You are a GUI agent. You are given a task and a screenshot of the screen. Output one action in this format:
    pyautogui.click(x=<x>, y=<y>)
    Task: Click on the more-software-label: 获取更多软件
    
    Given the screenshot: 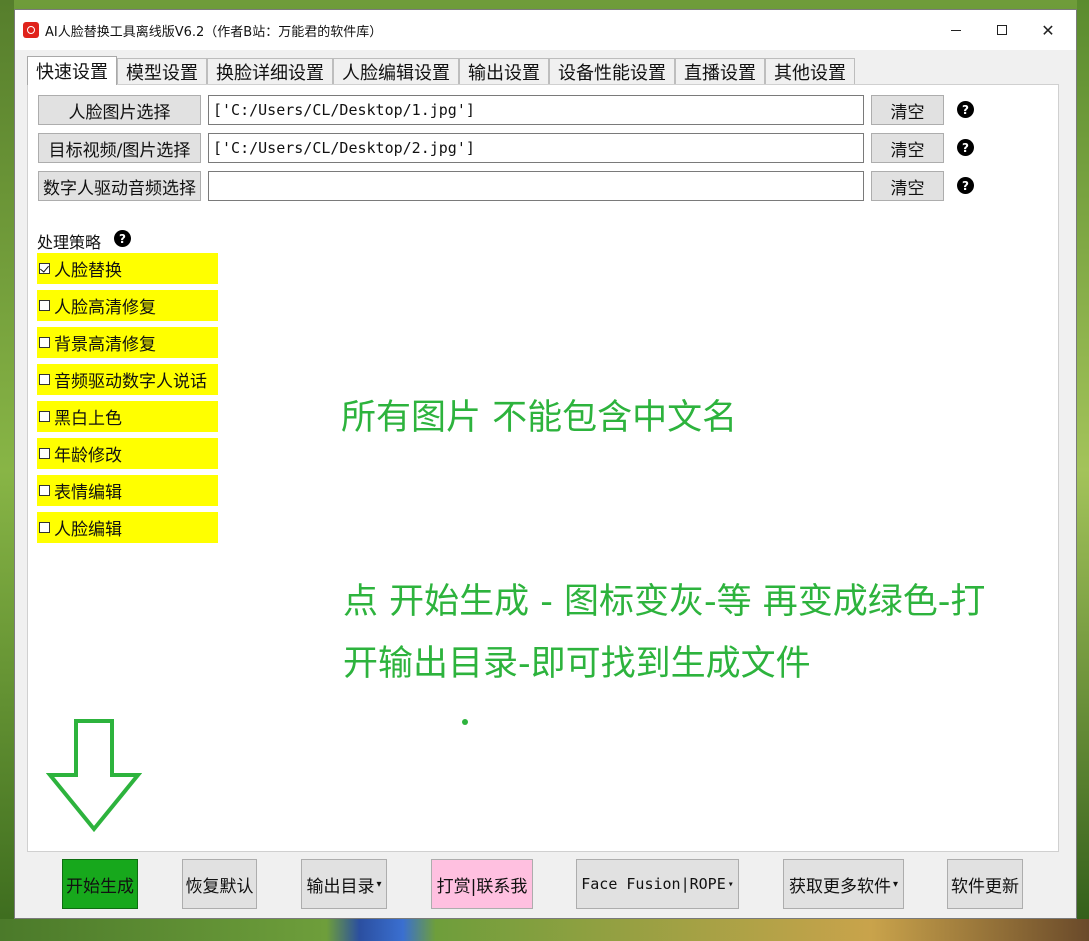 What is the action you would take?
    pyautogui.click(x=839, y=886)
    